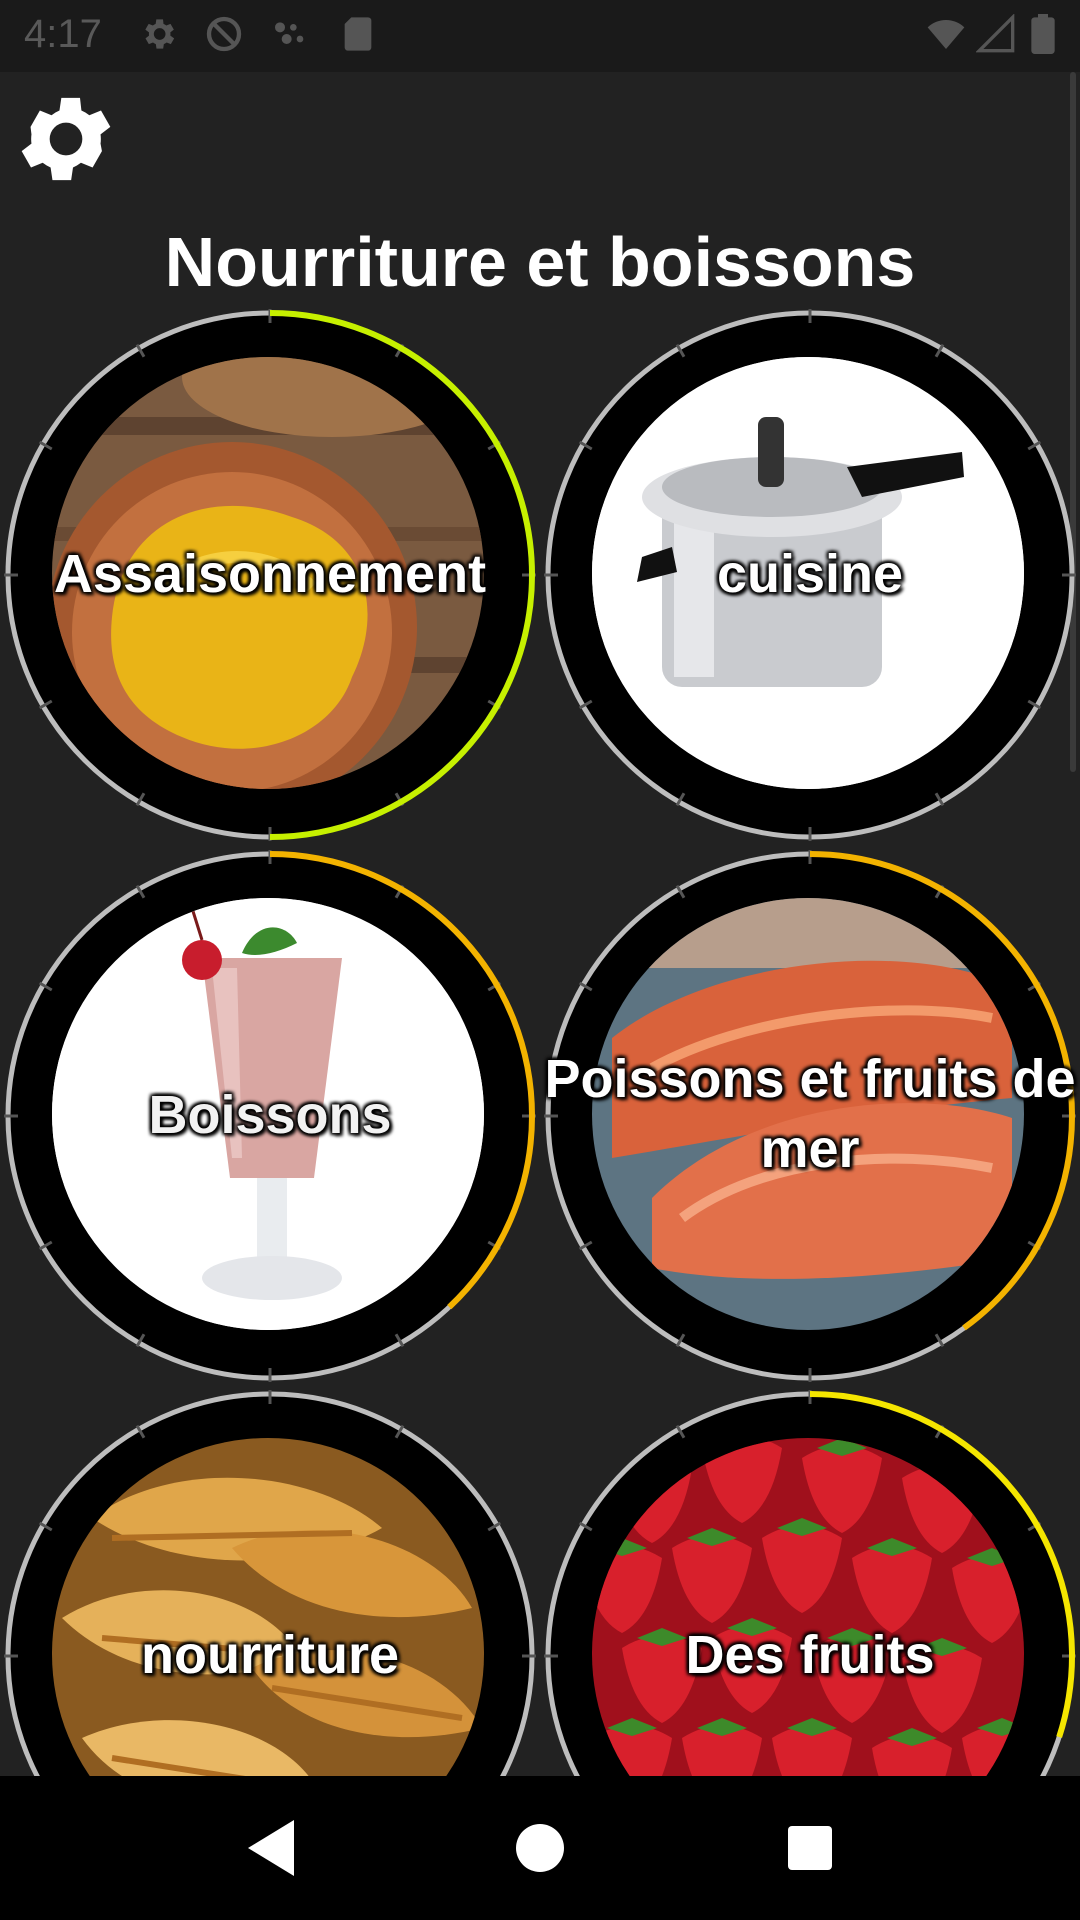 Image resolution: width=1080 pixels, height=1920 pixels. Describe the element at coordinates (290, 36) in the screenshot. I see `dots-icon` at that location.